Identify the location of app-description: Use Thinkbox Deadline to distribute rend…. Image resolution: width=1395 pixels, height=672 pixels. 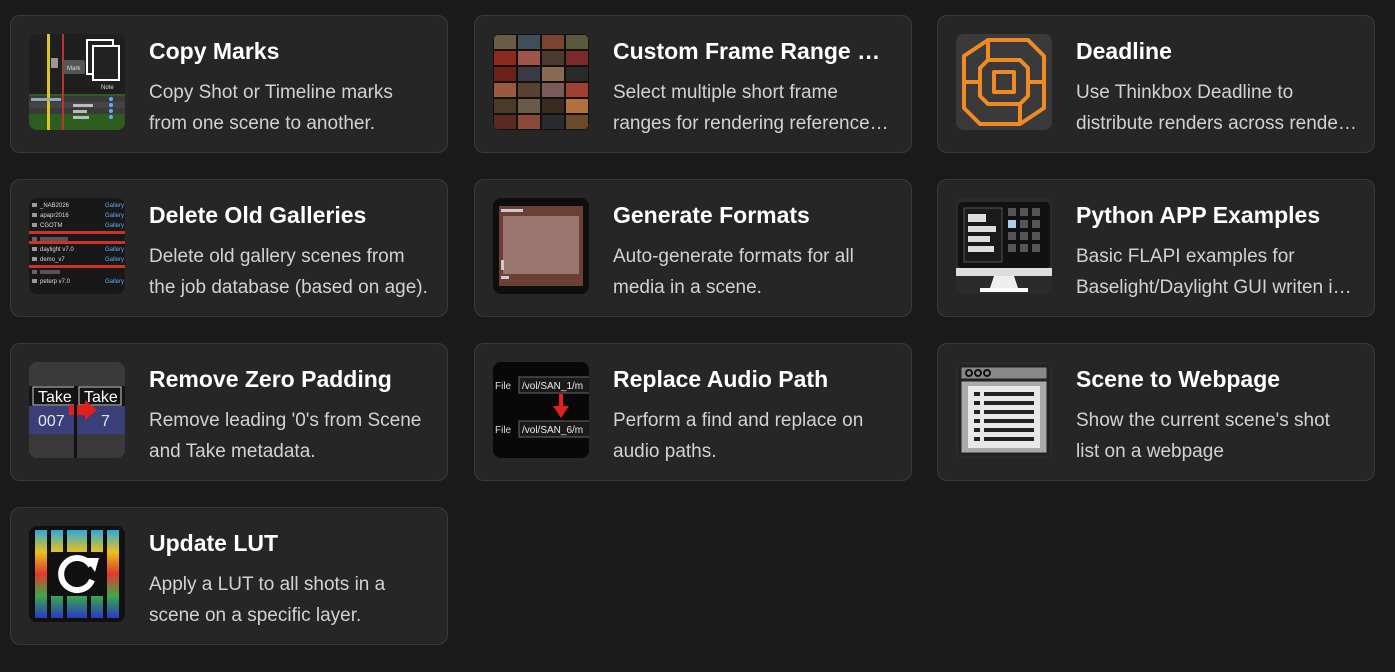
(1210, 108).